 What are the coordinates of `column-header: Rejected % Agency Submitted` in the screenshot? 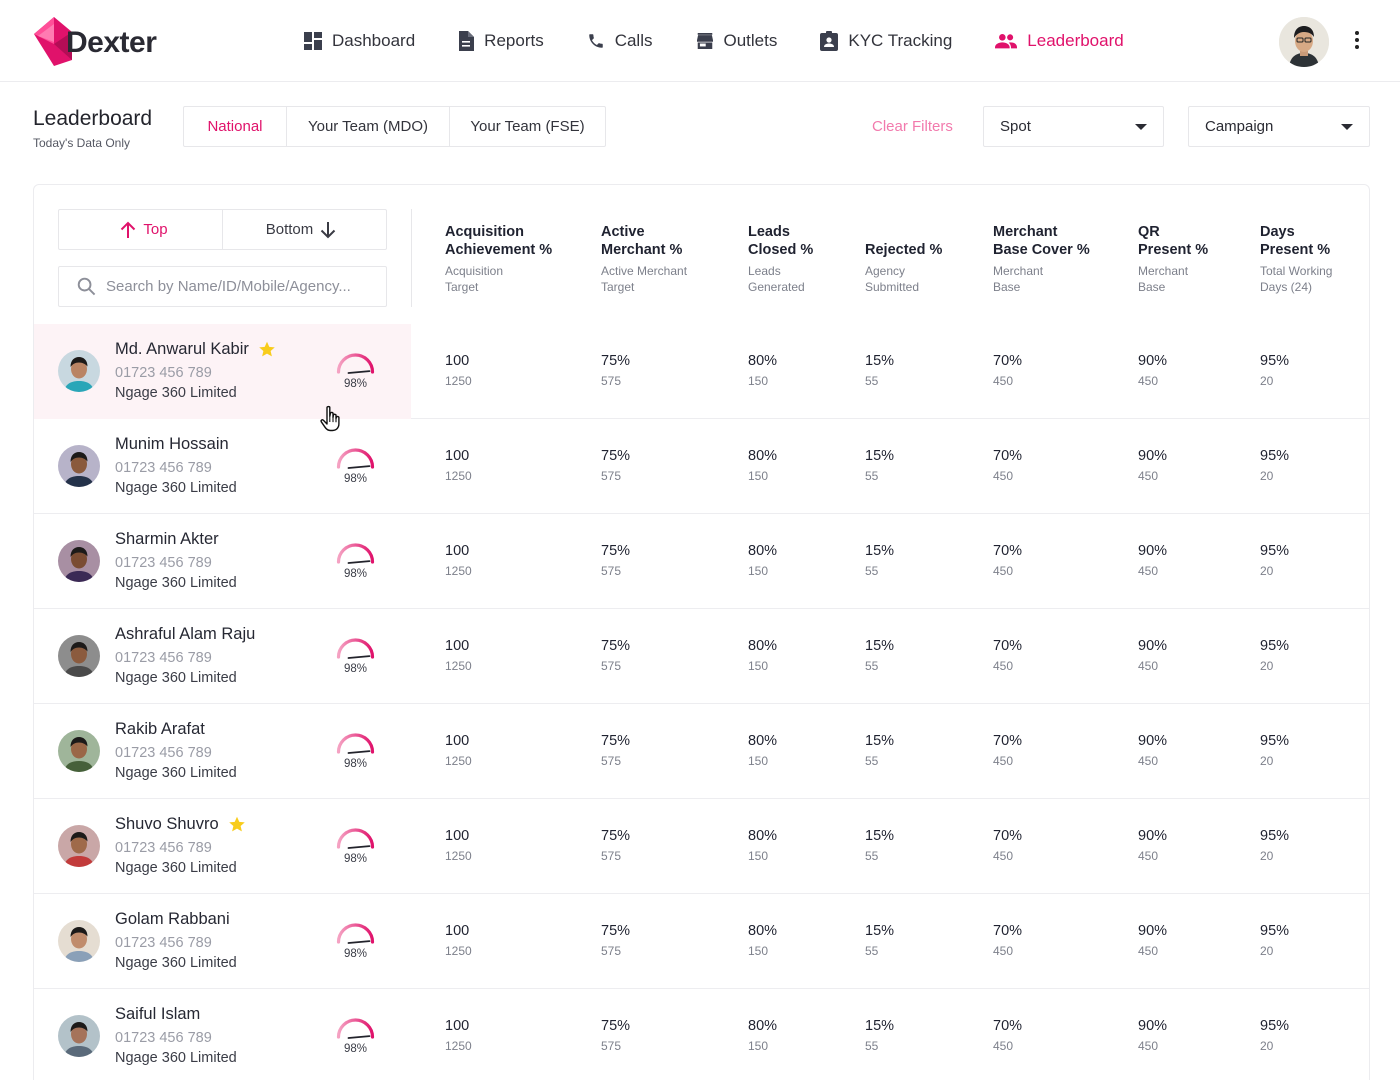 It's located at (903, 268).